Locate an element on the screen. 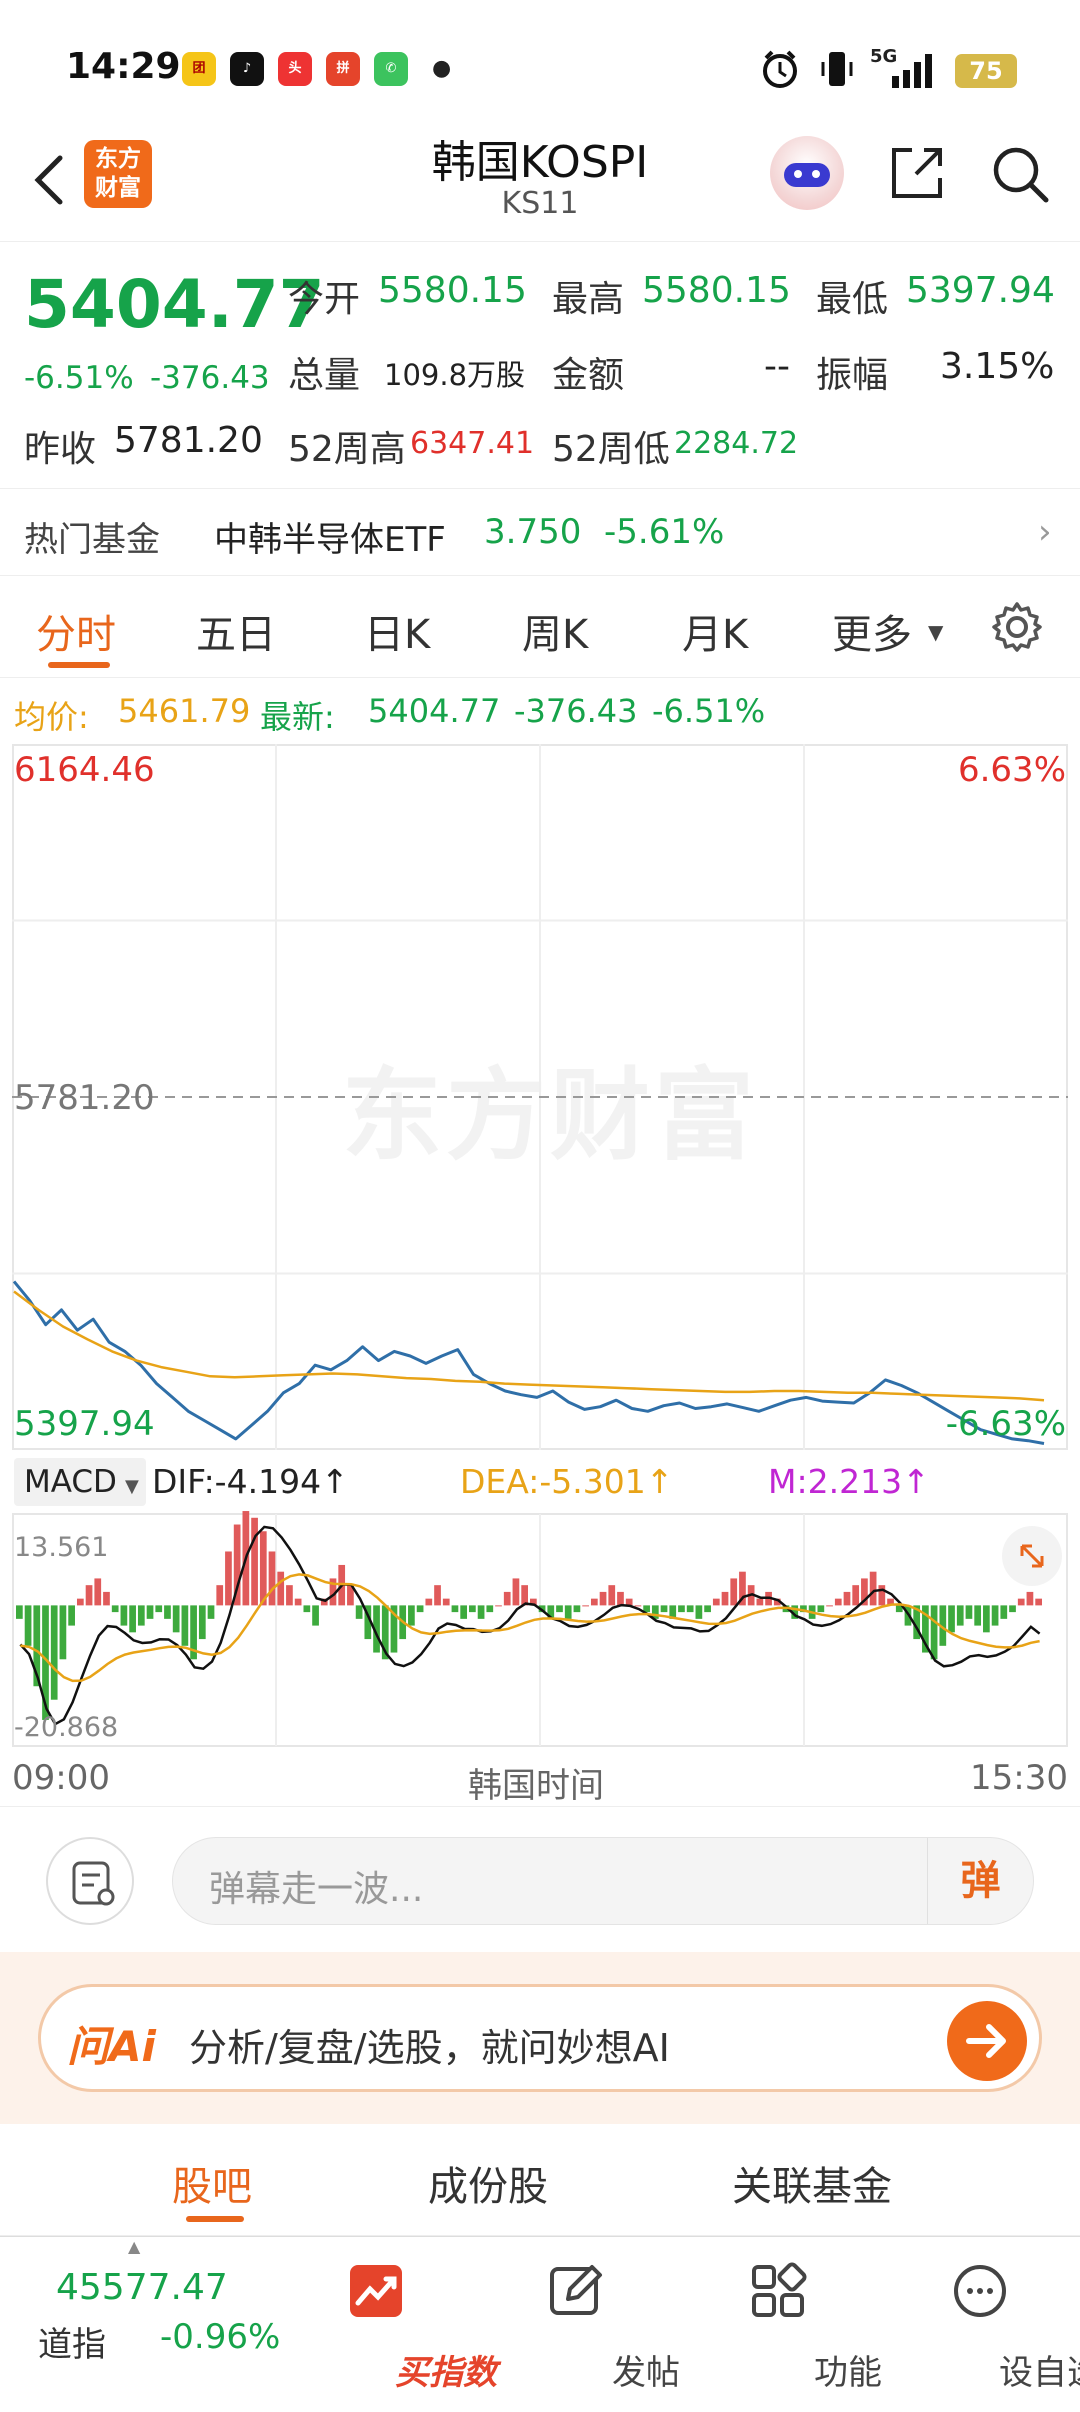  wk52-high-label: 52周高 is located at coordinates (347, 449).